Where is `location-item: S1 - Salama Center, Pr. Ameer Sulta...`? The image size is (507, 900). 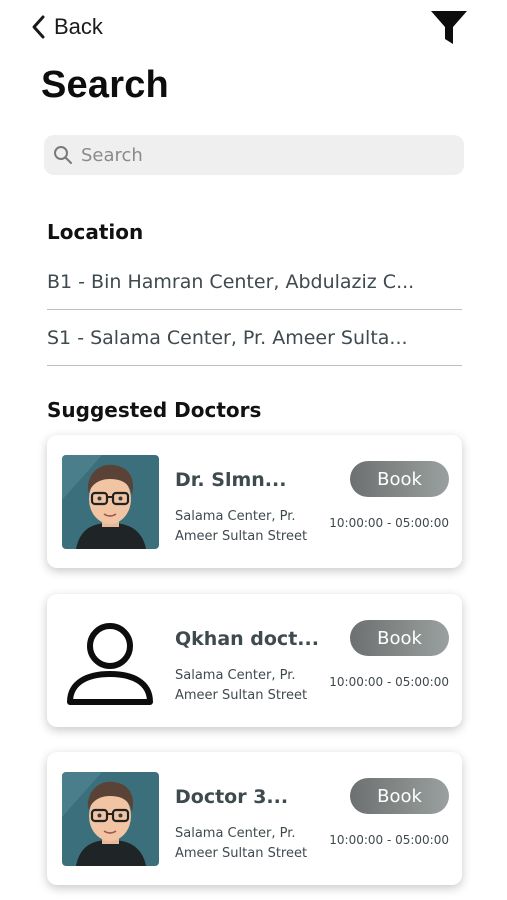 location-item: S1 - Salama Center, Pr. Ameer Sulta... is located at coordinates (254, 338).